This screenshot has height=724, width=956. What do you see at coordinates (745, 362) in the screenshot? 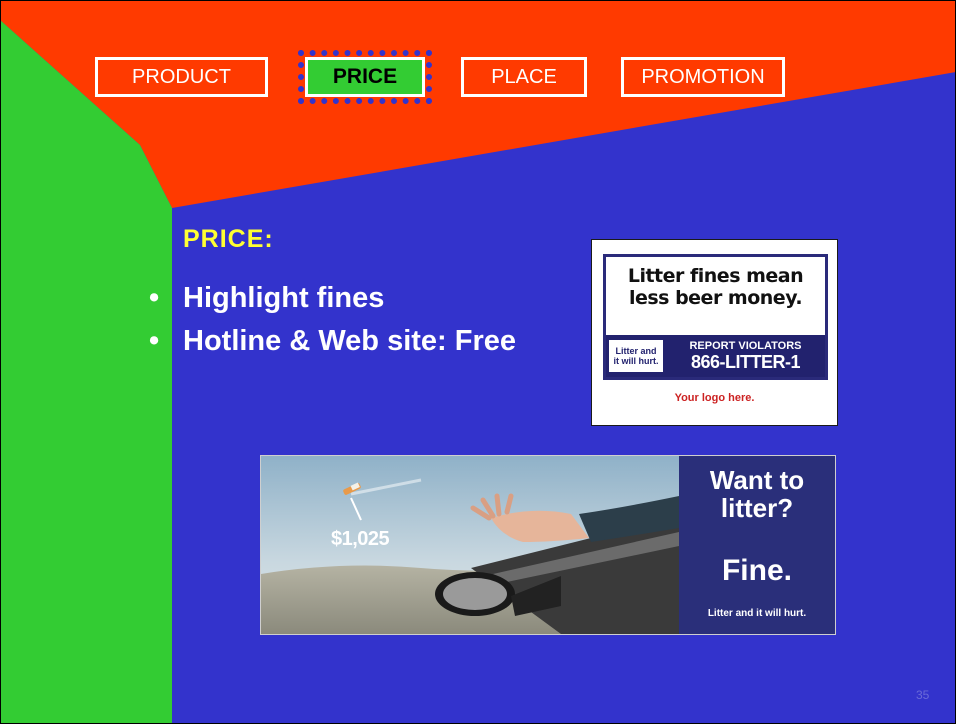
I see `hotline-number: 866-LITTER-1` at bounding box center [745, 362].